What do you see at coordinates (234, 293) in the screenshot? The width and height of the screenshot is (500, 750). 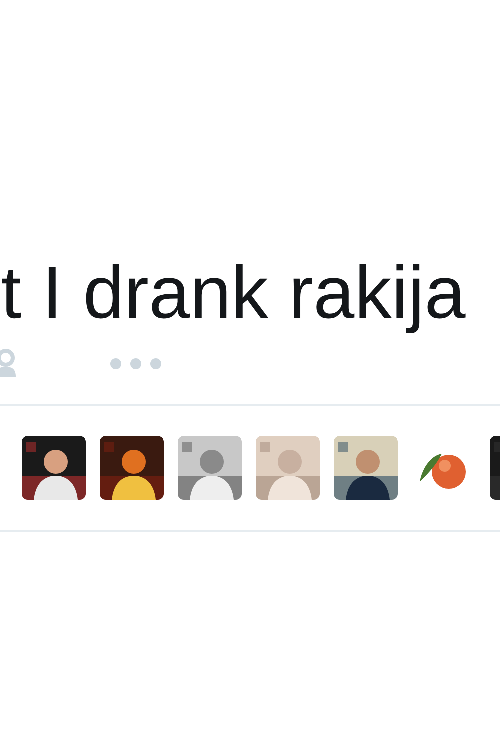 I see `tweet-text: t I drank rakija` at bounding box center [234, 293].